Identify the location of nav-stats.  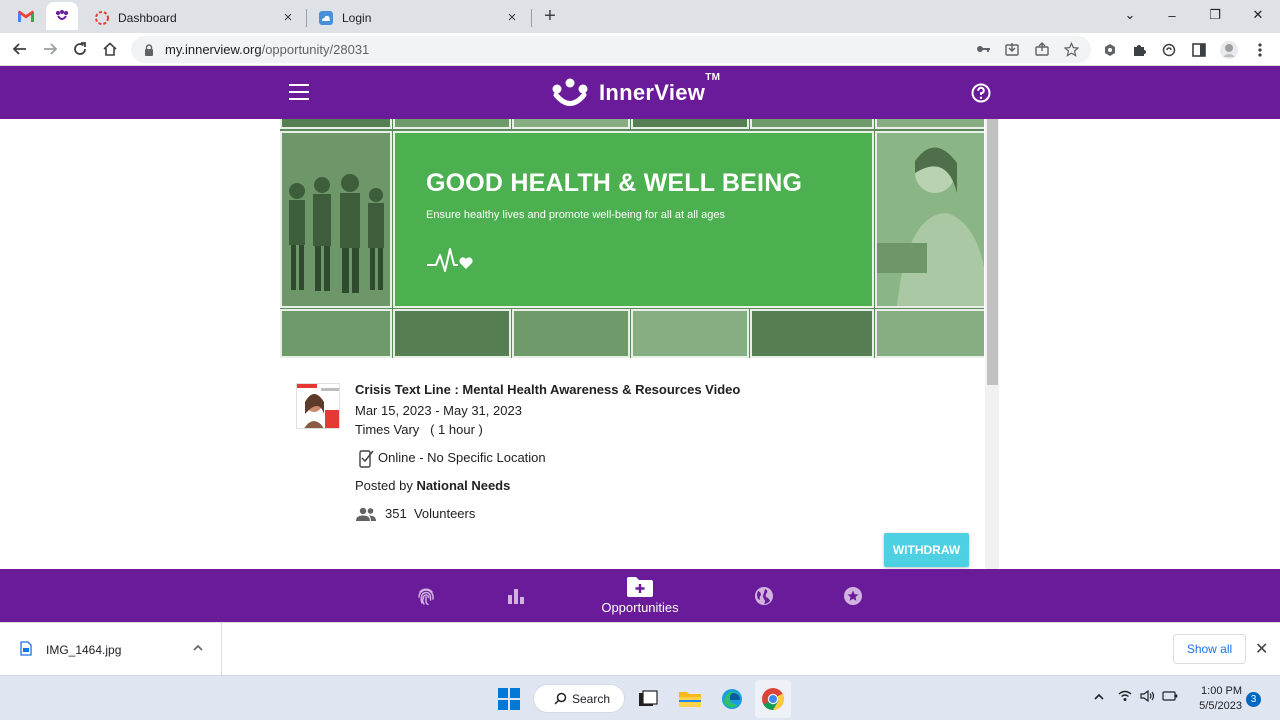
(516, 595).